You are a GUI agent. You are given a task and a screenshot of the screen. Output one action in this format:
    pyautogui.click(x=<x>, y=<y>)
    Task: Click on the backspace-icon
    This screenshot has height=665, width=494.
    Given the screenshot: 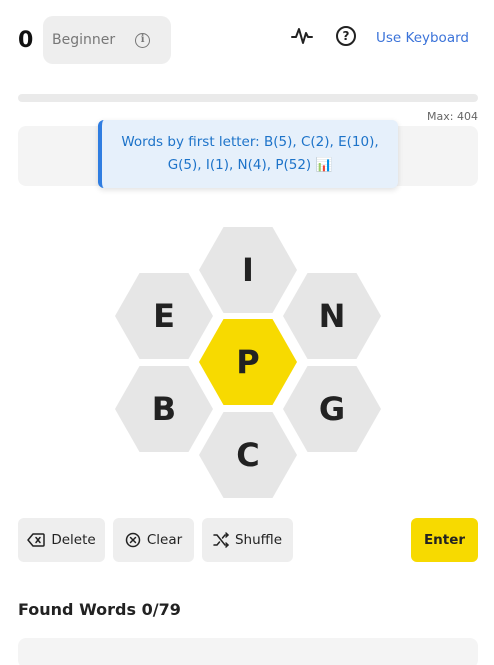 What is the action you would take?
    pyautogui.click(x=36, y=540)
    